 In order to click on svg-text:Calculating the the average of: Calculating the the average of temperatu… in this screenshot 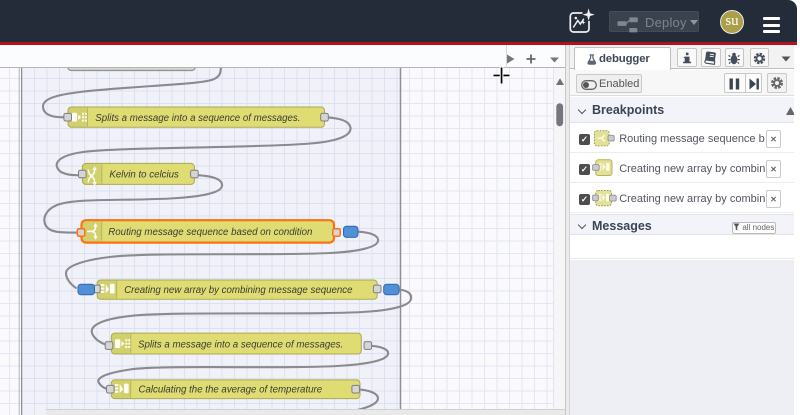, I will do `click(231, 390)`.